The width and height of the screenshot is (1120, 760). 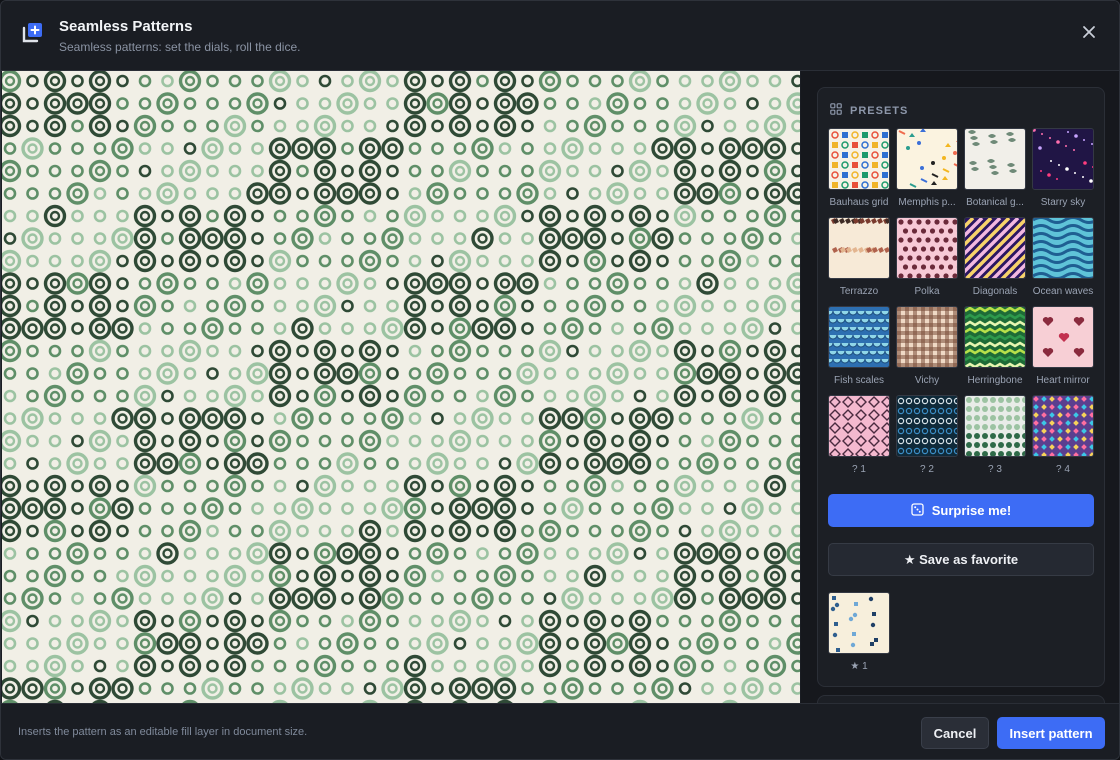 I want to click on preset-tile-starry: Starry sky, so click(x=1063, y=172).